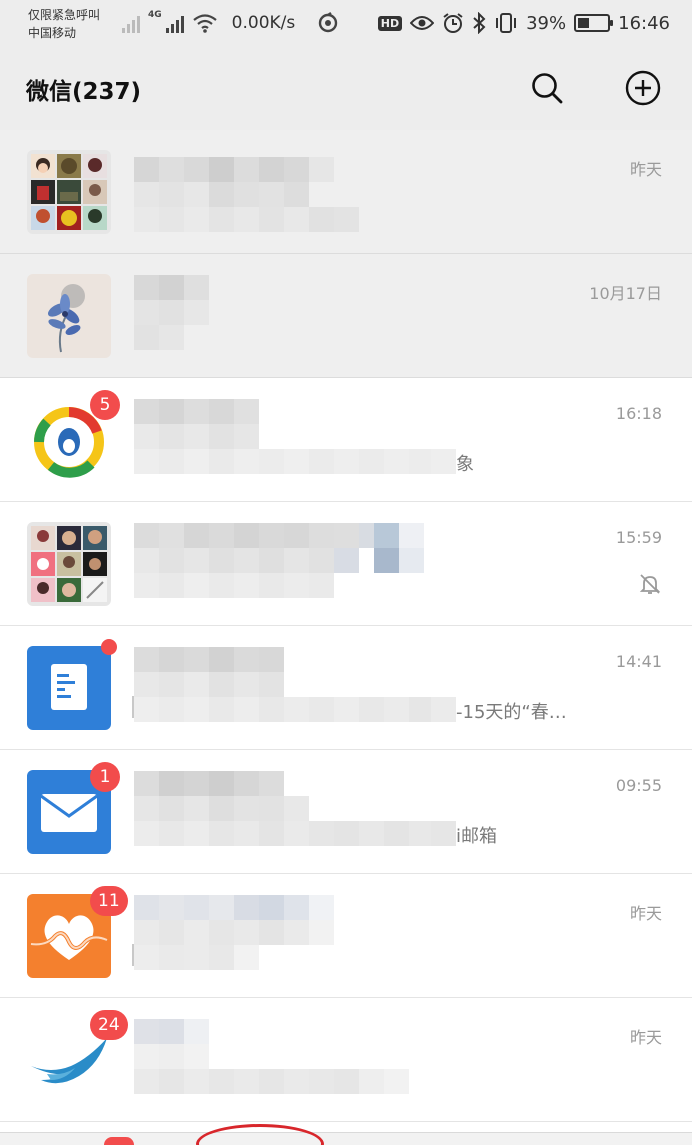 The height and width of the screenshot is (1145, 692). I want to click on search-button, so click(547, 88).